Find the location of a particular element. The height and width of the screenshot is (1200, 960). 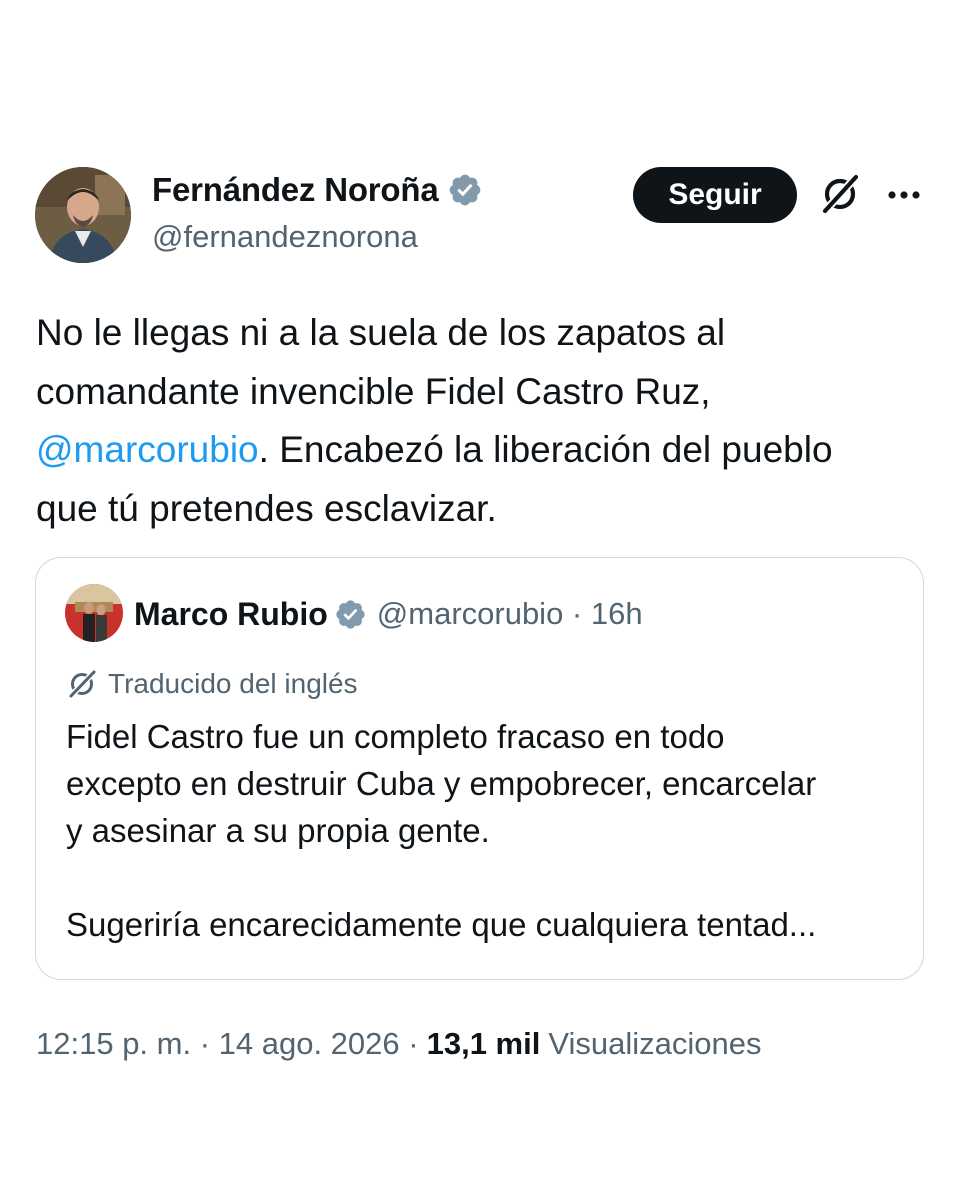

author-avatar is located at coordinates (83, 215).